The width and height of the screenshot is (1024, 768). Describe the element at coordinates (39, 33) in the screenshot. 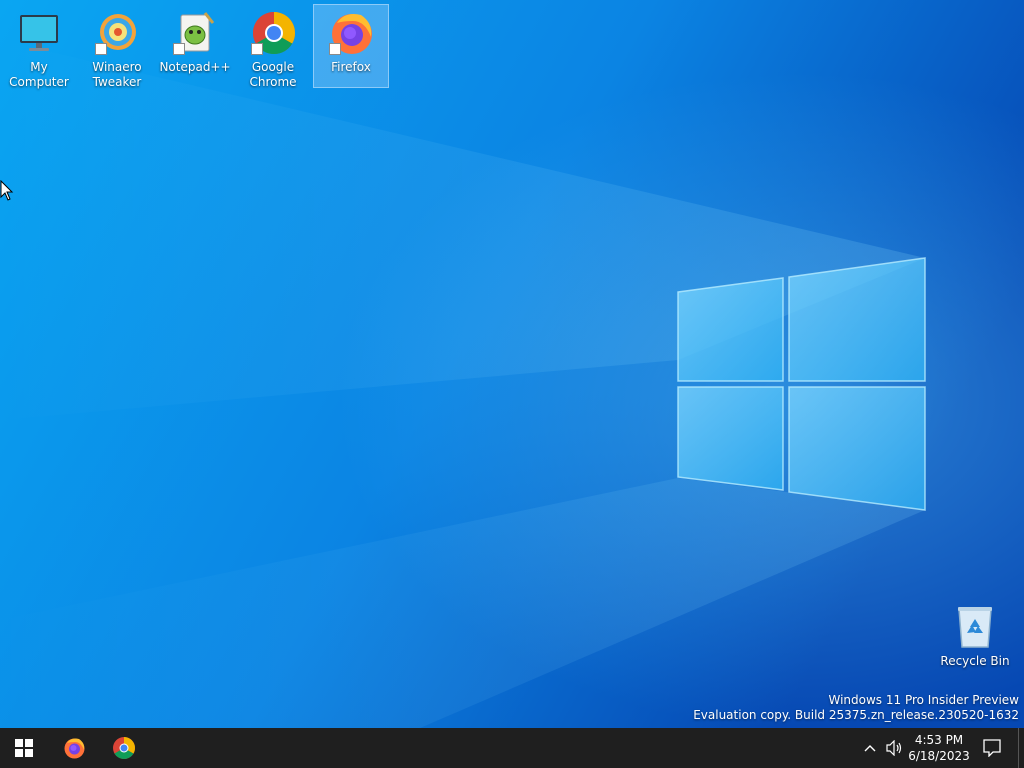

I see `monitor-icon` at that location.